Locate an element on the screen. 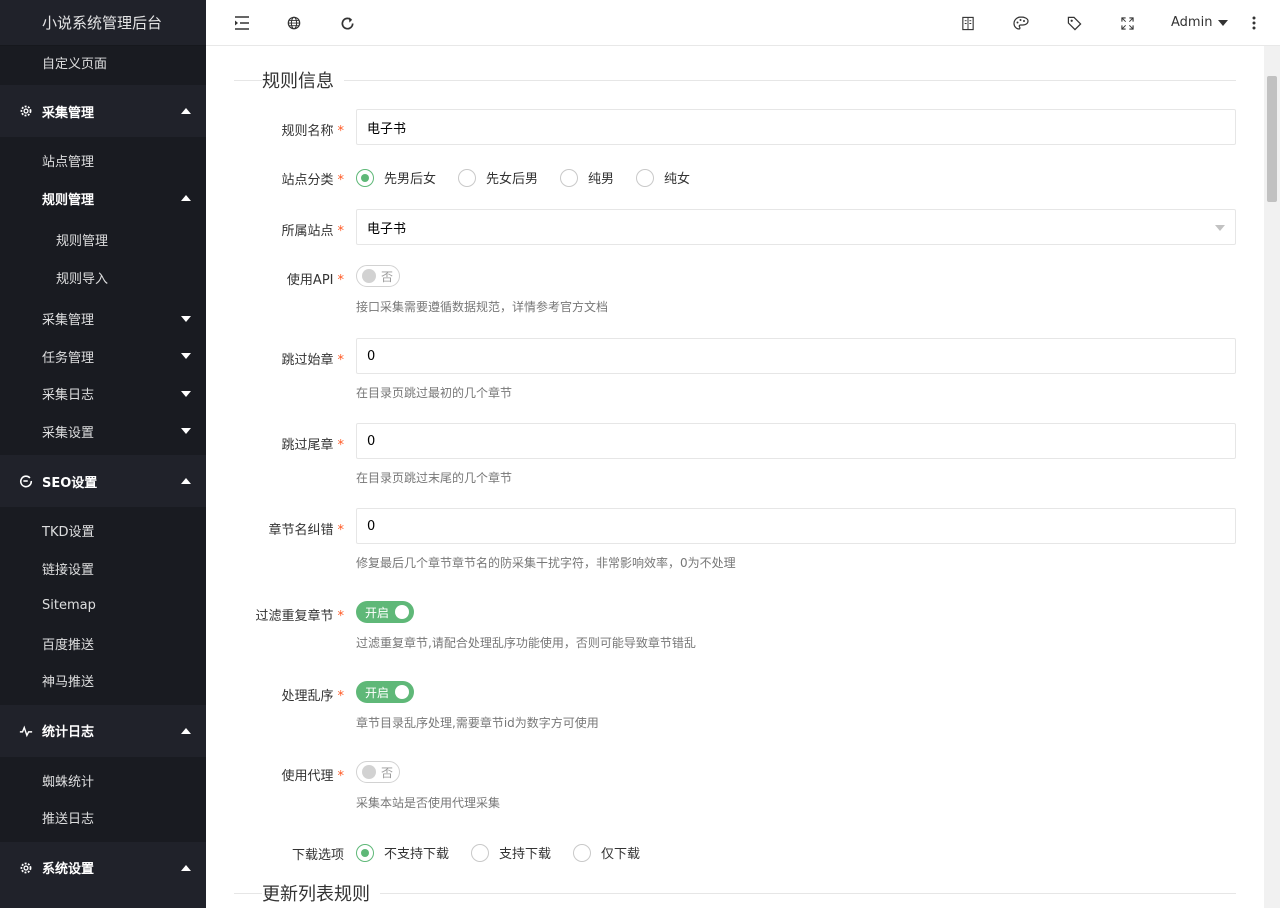  skip-end-input: 0 is located at coordinates (796, 441).